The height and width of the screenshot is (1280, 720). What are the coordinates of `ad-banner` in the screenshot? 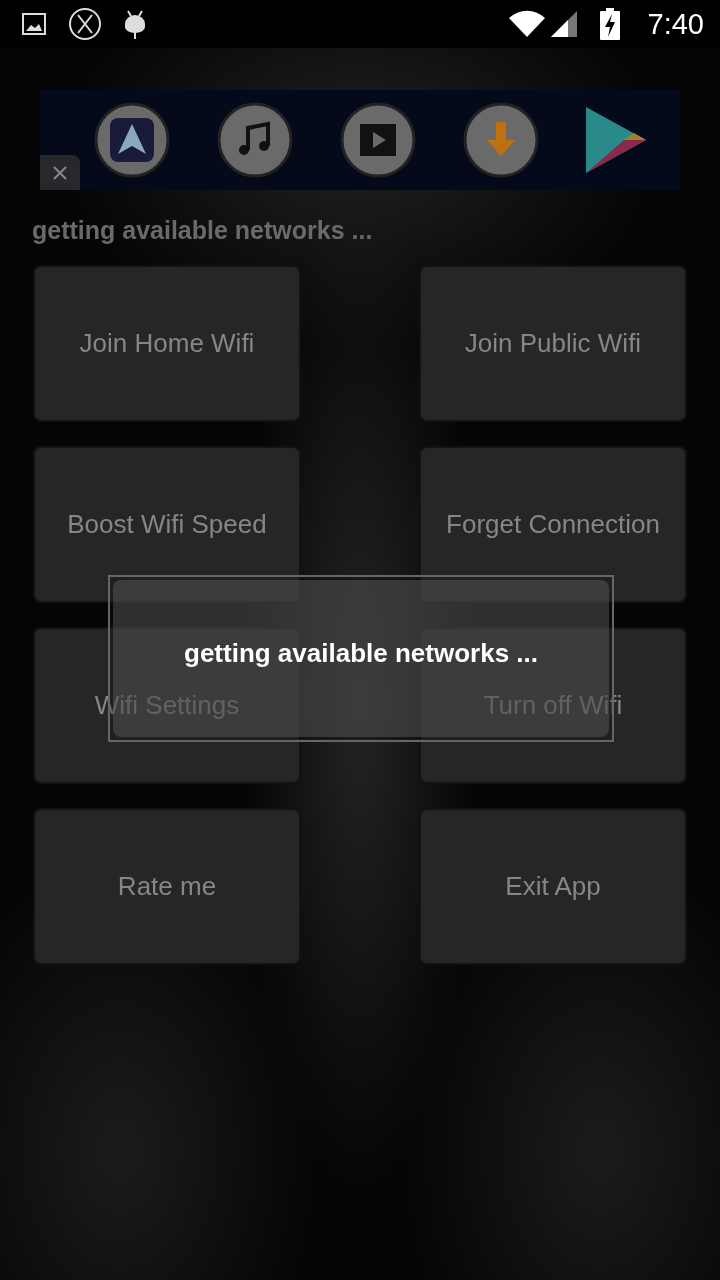 It's located at (360, 140).